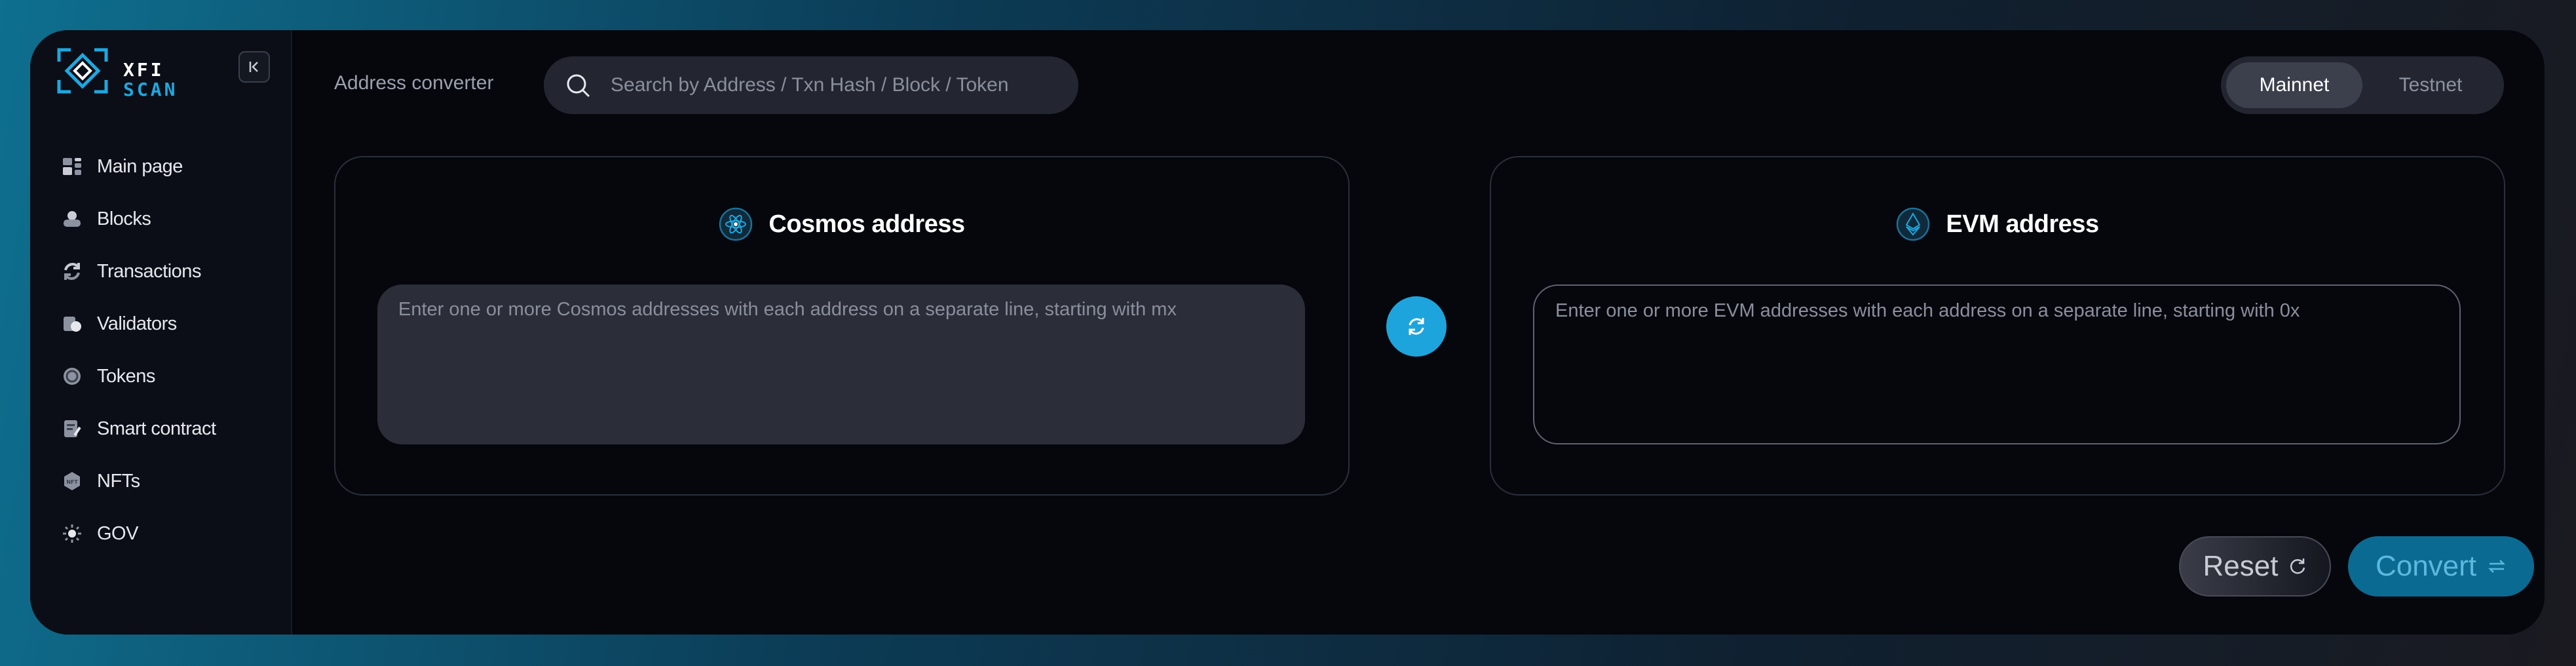  I want to click on sidebar-item-label: Main page, so click(140, 166).